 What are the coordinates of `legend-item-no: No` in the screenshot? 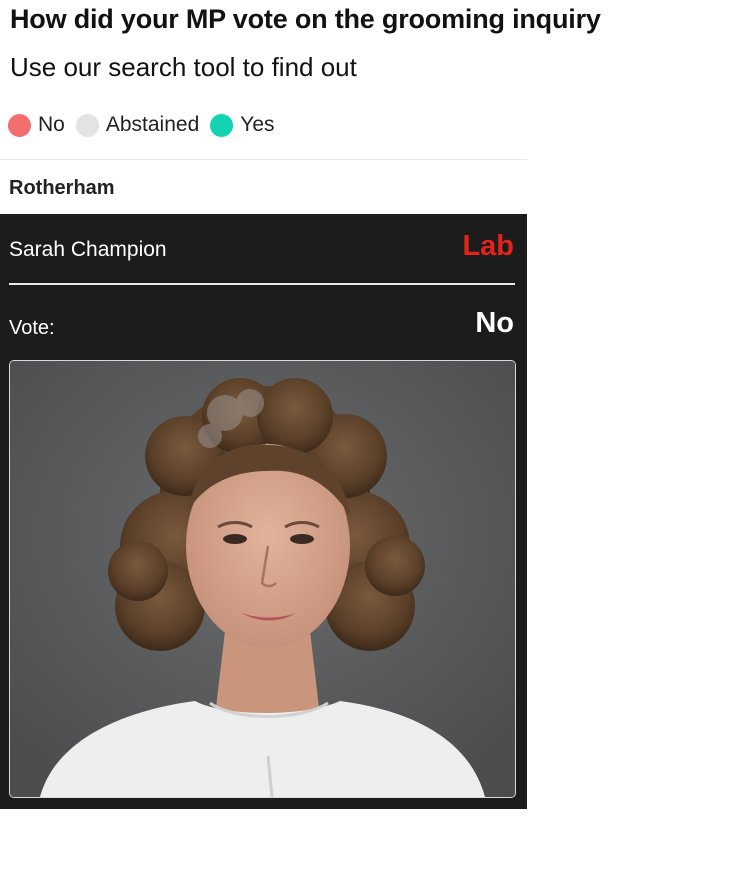 It's located at (36, 125).